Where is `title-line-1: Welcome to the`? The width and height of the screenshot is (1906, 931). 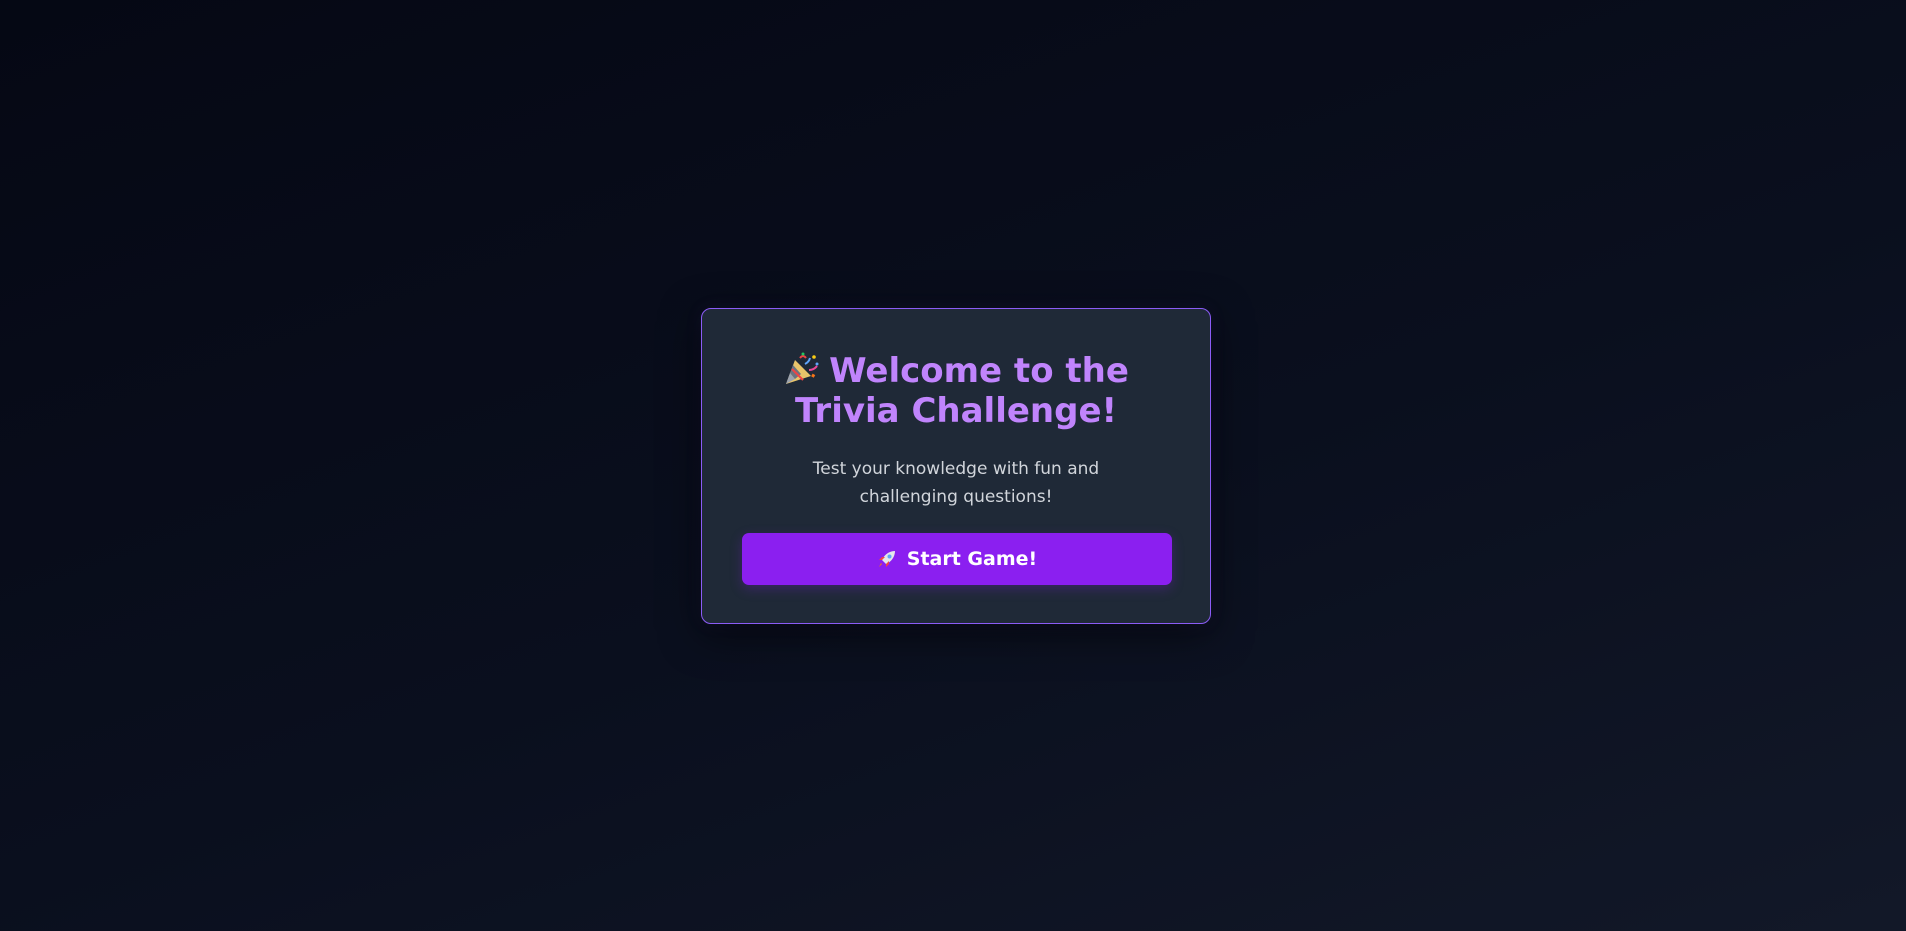
title-line-1: Welcome to the is located at coordinates (979, 371).